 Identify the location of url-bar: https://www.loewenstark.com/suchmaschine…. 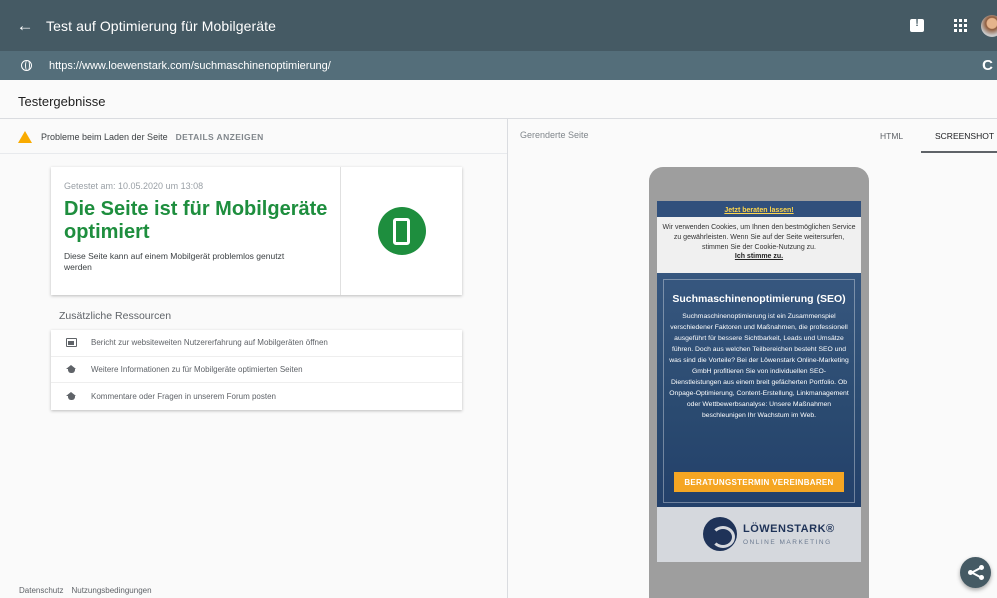
(498, 65).